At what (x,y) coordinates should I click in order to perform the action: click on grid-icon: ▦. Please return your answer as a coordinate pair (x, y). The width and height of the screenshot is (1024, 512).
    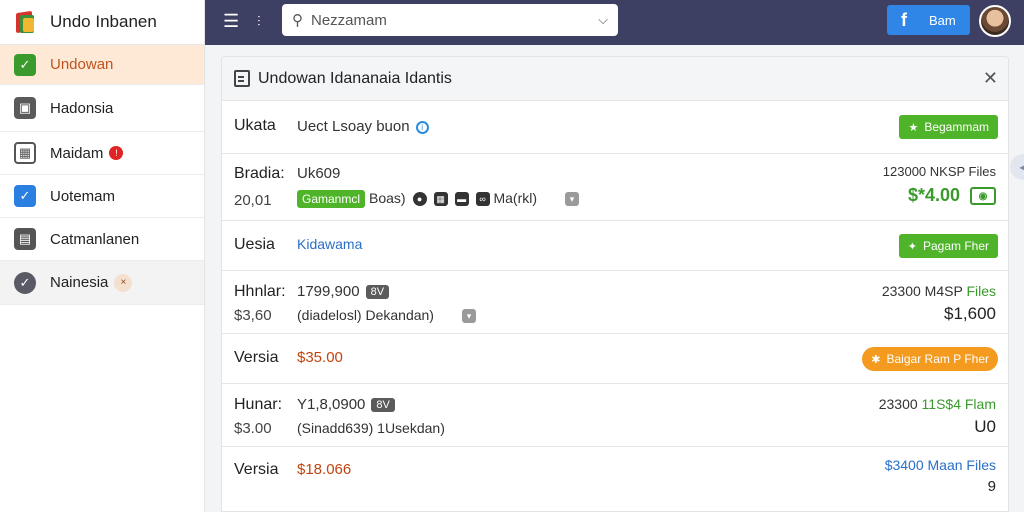
    Looking at the image, I should click on (440, 199).